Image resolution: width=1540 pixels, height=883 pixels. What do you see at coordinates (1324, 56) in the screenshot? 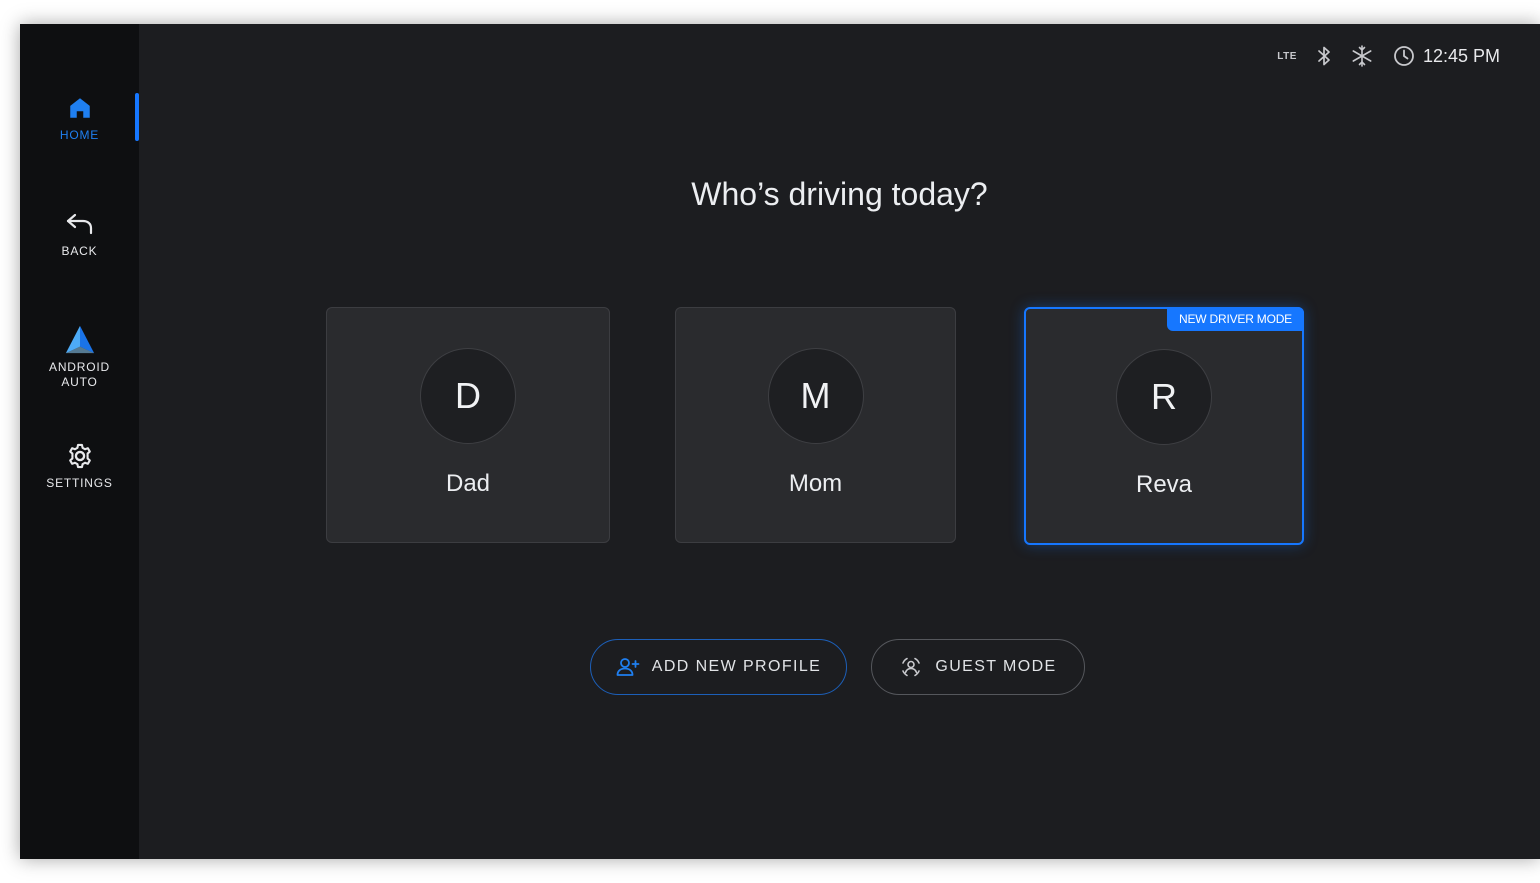
I see `bluetooth-icon` at bounding box center [1324, 56].